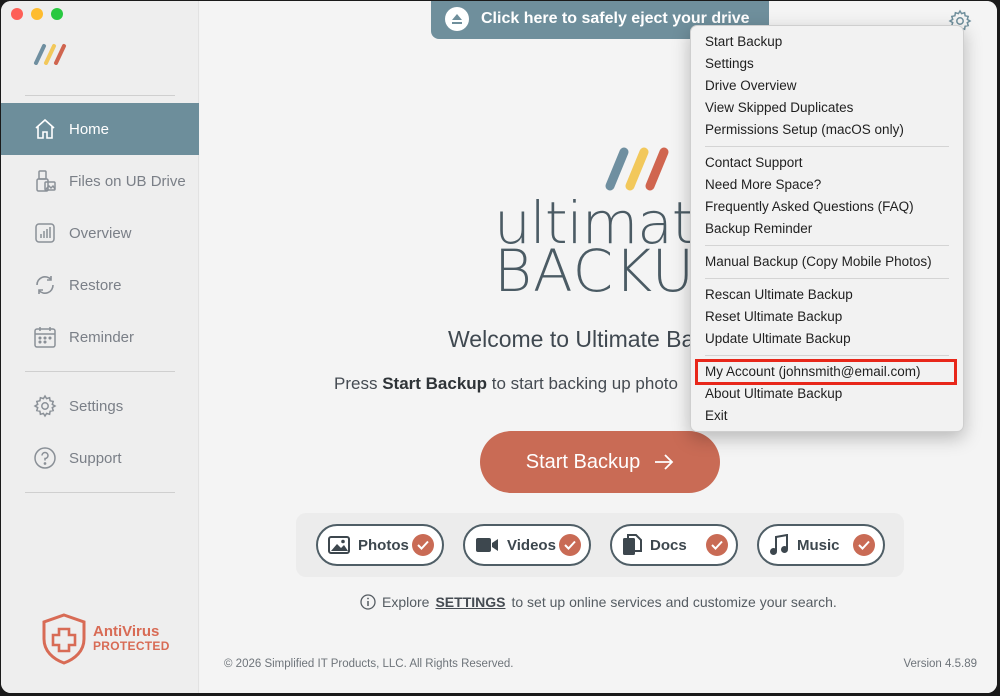 This screenshot has width=1000, height=696. What do you see at coordinates (64, 639) in the screenshot?
I see `shield-cross-icon` at bounding box center [64, 639].